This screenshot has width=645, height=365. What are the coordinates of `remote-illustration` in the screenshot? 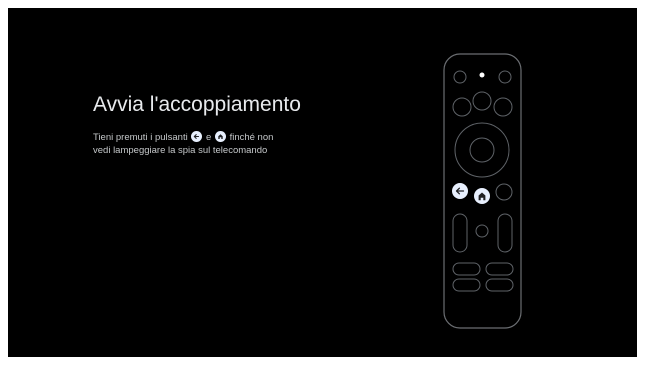 It's located at (483, 192).